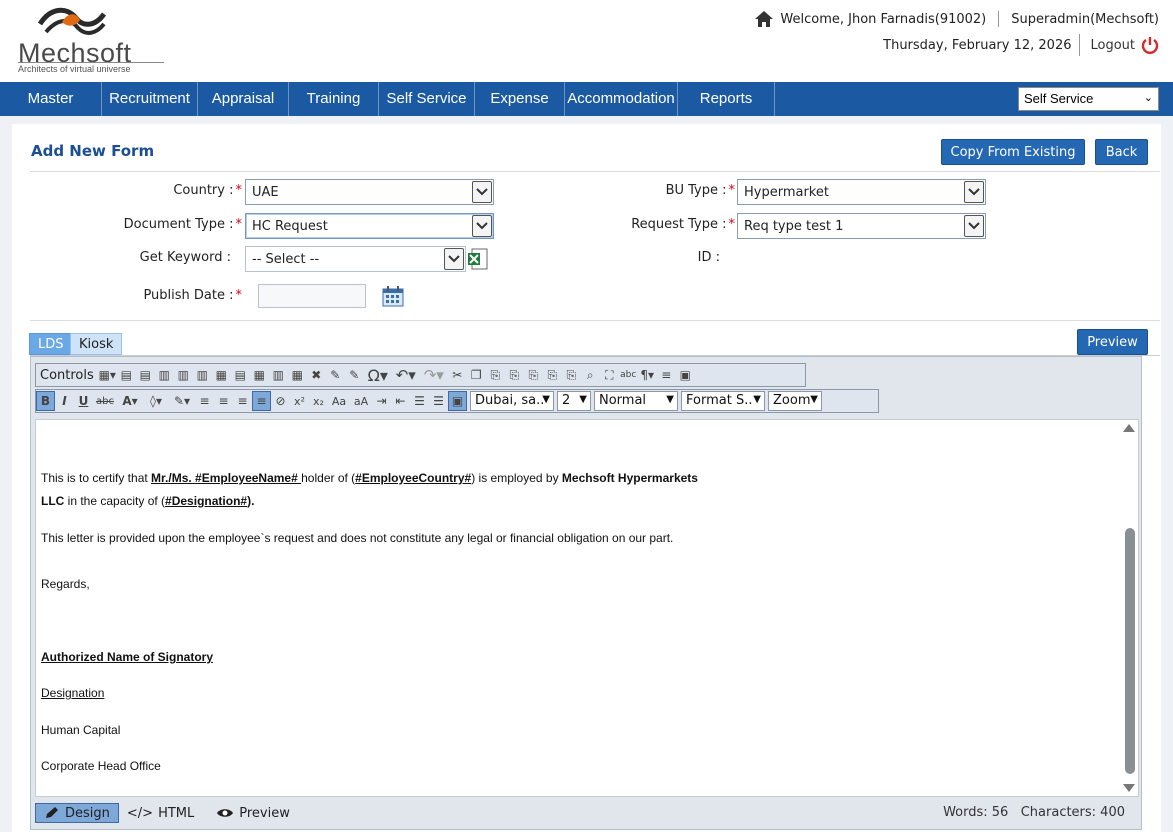  I want to click on insert-field-icon: ▣, so click(457, 401).